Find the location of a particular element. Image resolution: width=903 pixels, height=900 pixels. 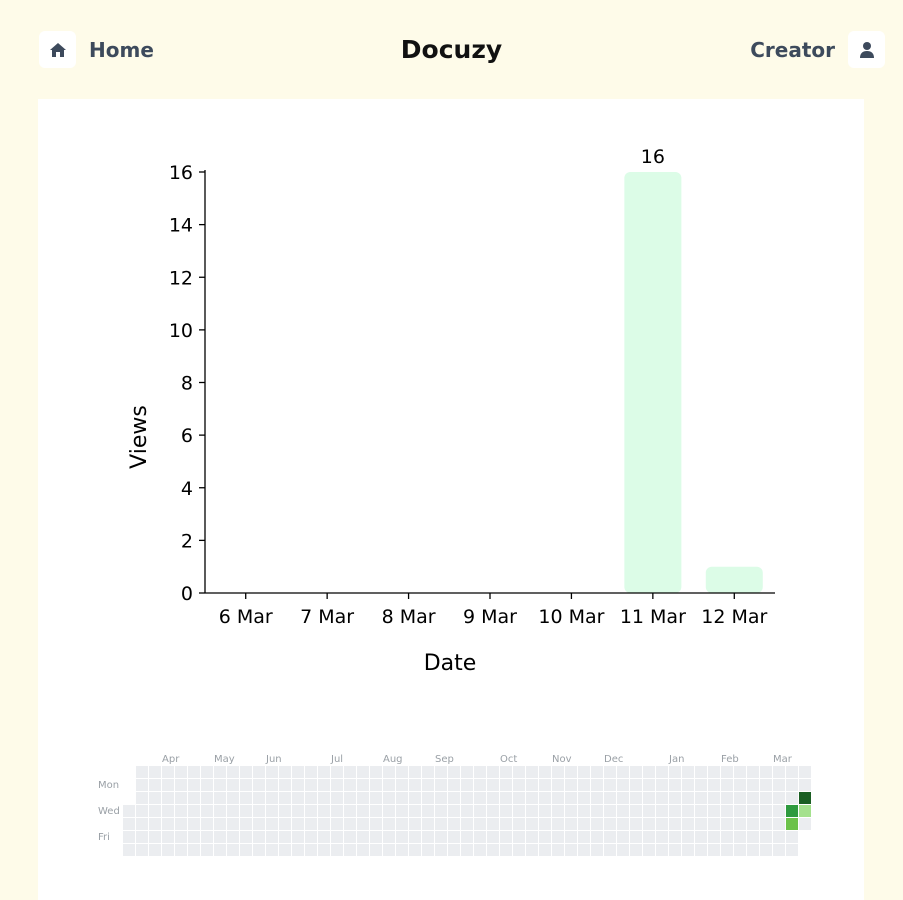

heatmap-month-label: Nov is located at coordinates (562, 759).